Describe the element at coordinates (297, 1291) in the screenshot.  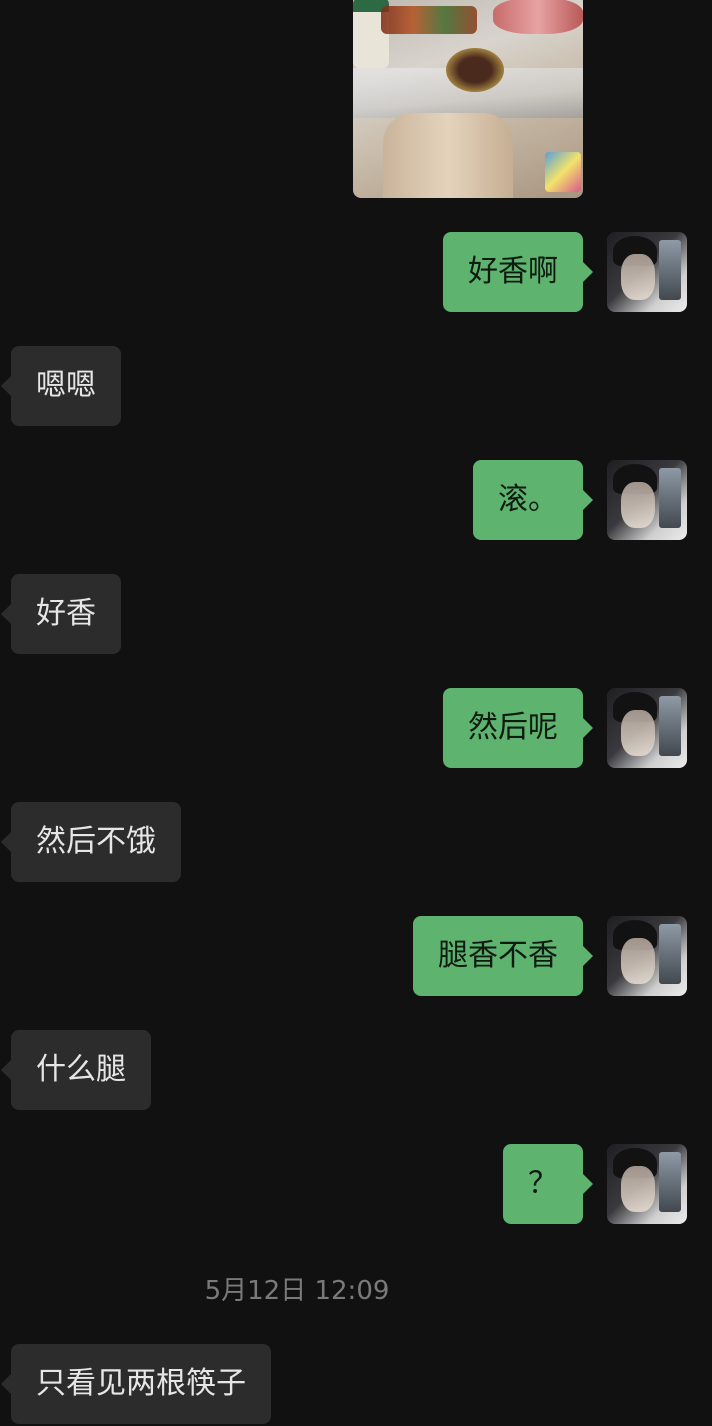
I see `message-timestamp: 5月12日 12:09` at that location.